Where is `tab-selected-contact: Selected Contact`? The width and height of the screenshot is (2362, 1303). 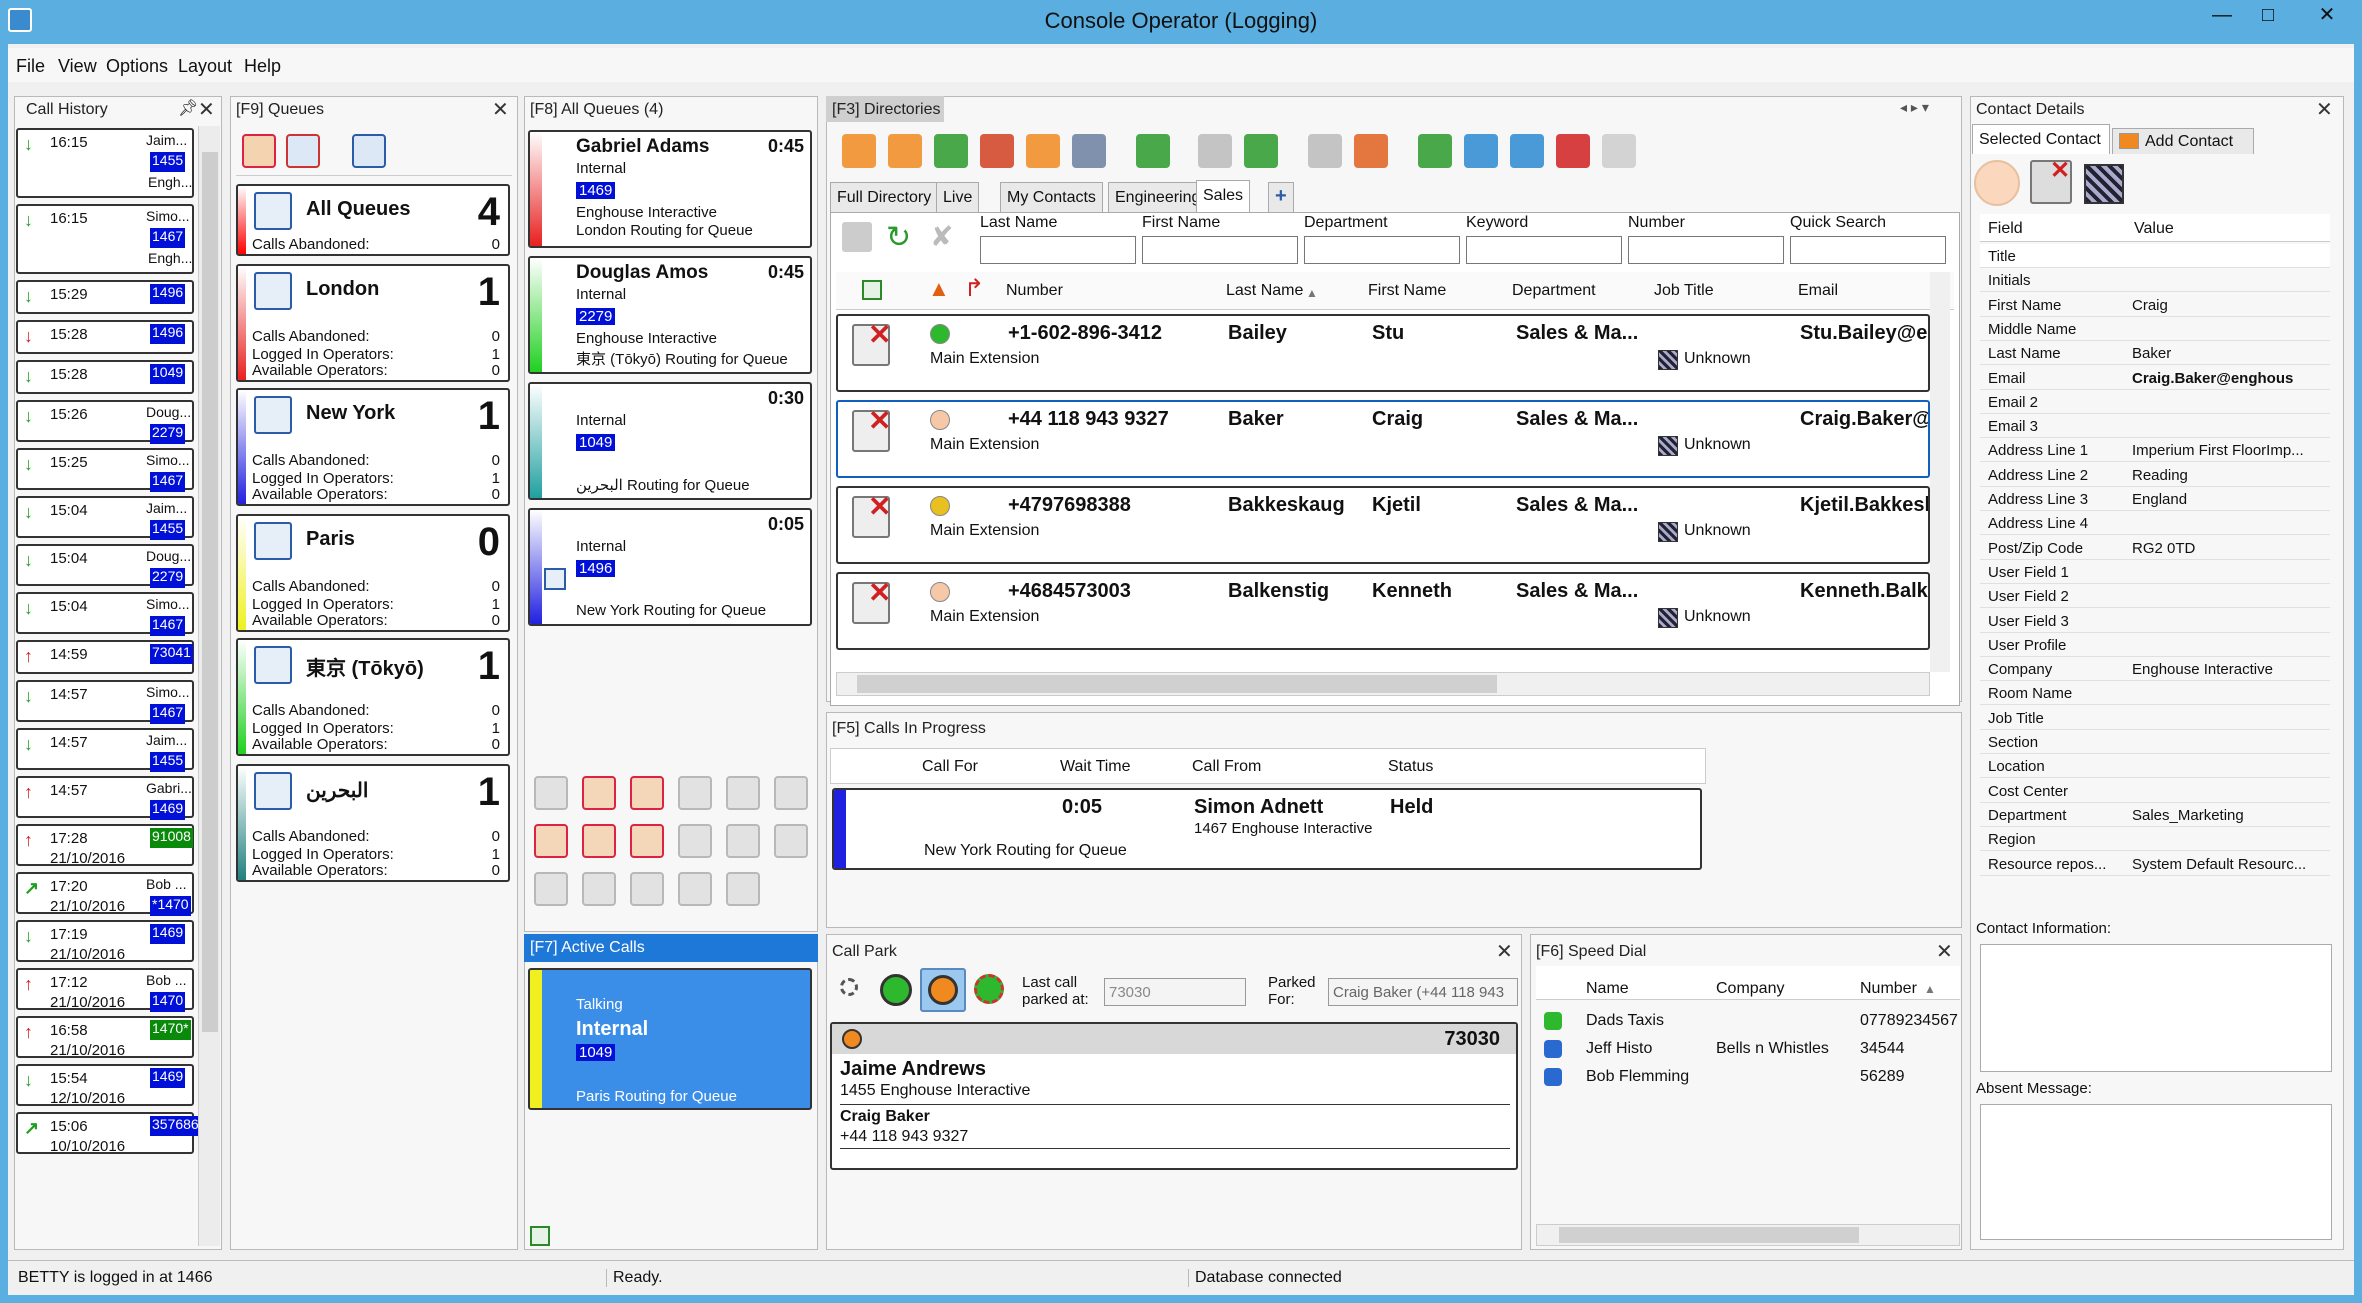 tab-selected-contact: Selected Contact is located at coordinates (2041, 139).